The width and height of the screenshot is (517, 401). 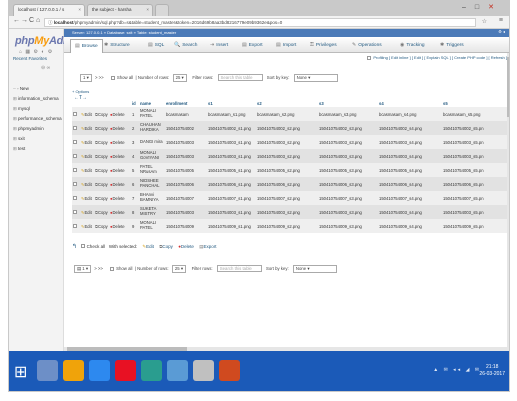 What do you see at coordinates (79, 9) in the screenshot?
I see `close-tab-icon: ×` at bounding box center [79, 9].